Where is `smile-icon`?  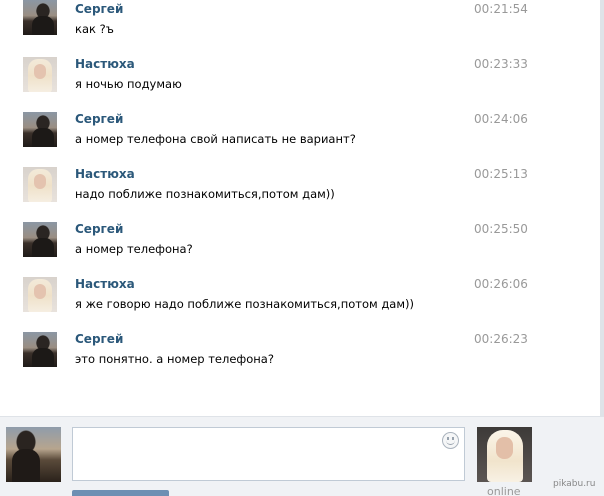
smile-icon is located at coordinates (450, 440).